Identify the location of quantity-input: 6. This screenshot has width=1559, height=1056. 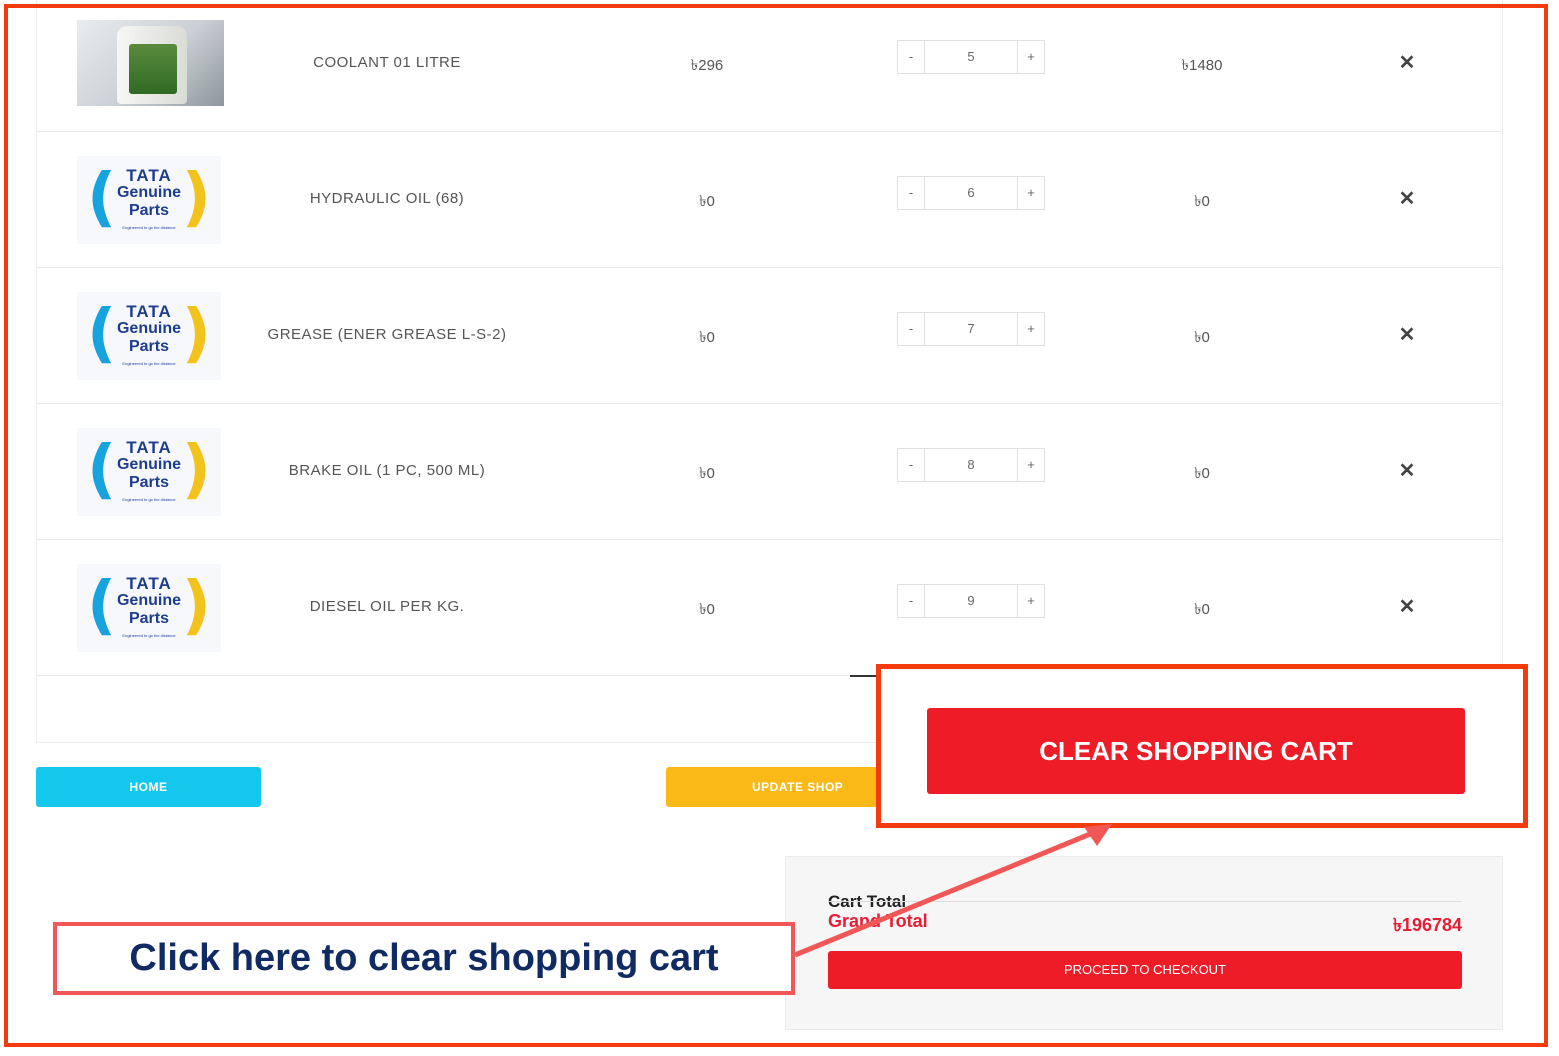
(971, 193).